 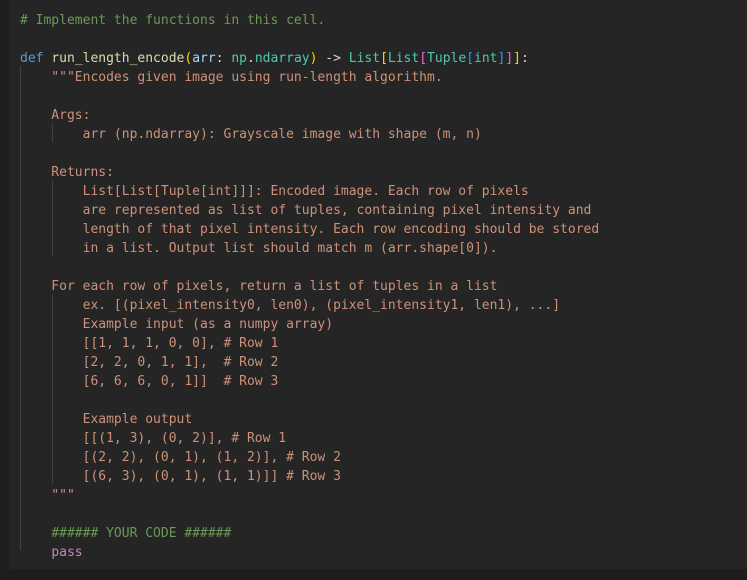 What do you see at coordinates (373, 457) in the screenshot?
I see `docstring-line-20: [(2, 2), (0, 1), (1, 2)], # Row 2` at bounding box center [373, 457].